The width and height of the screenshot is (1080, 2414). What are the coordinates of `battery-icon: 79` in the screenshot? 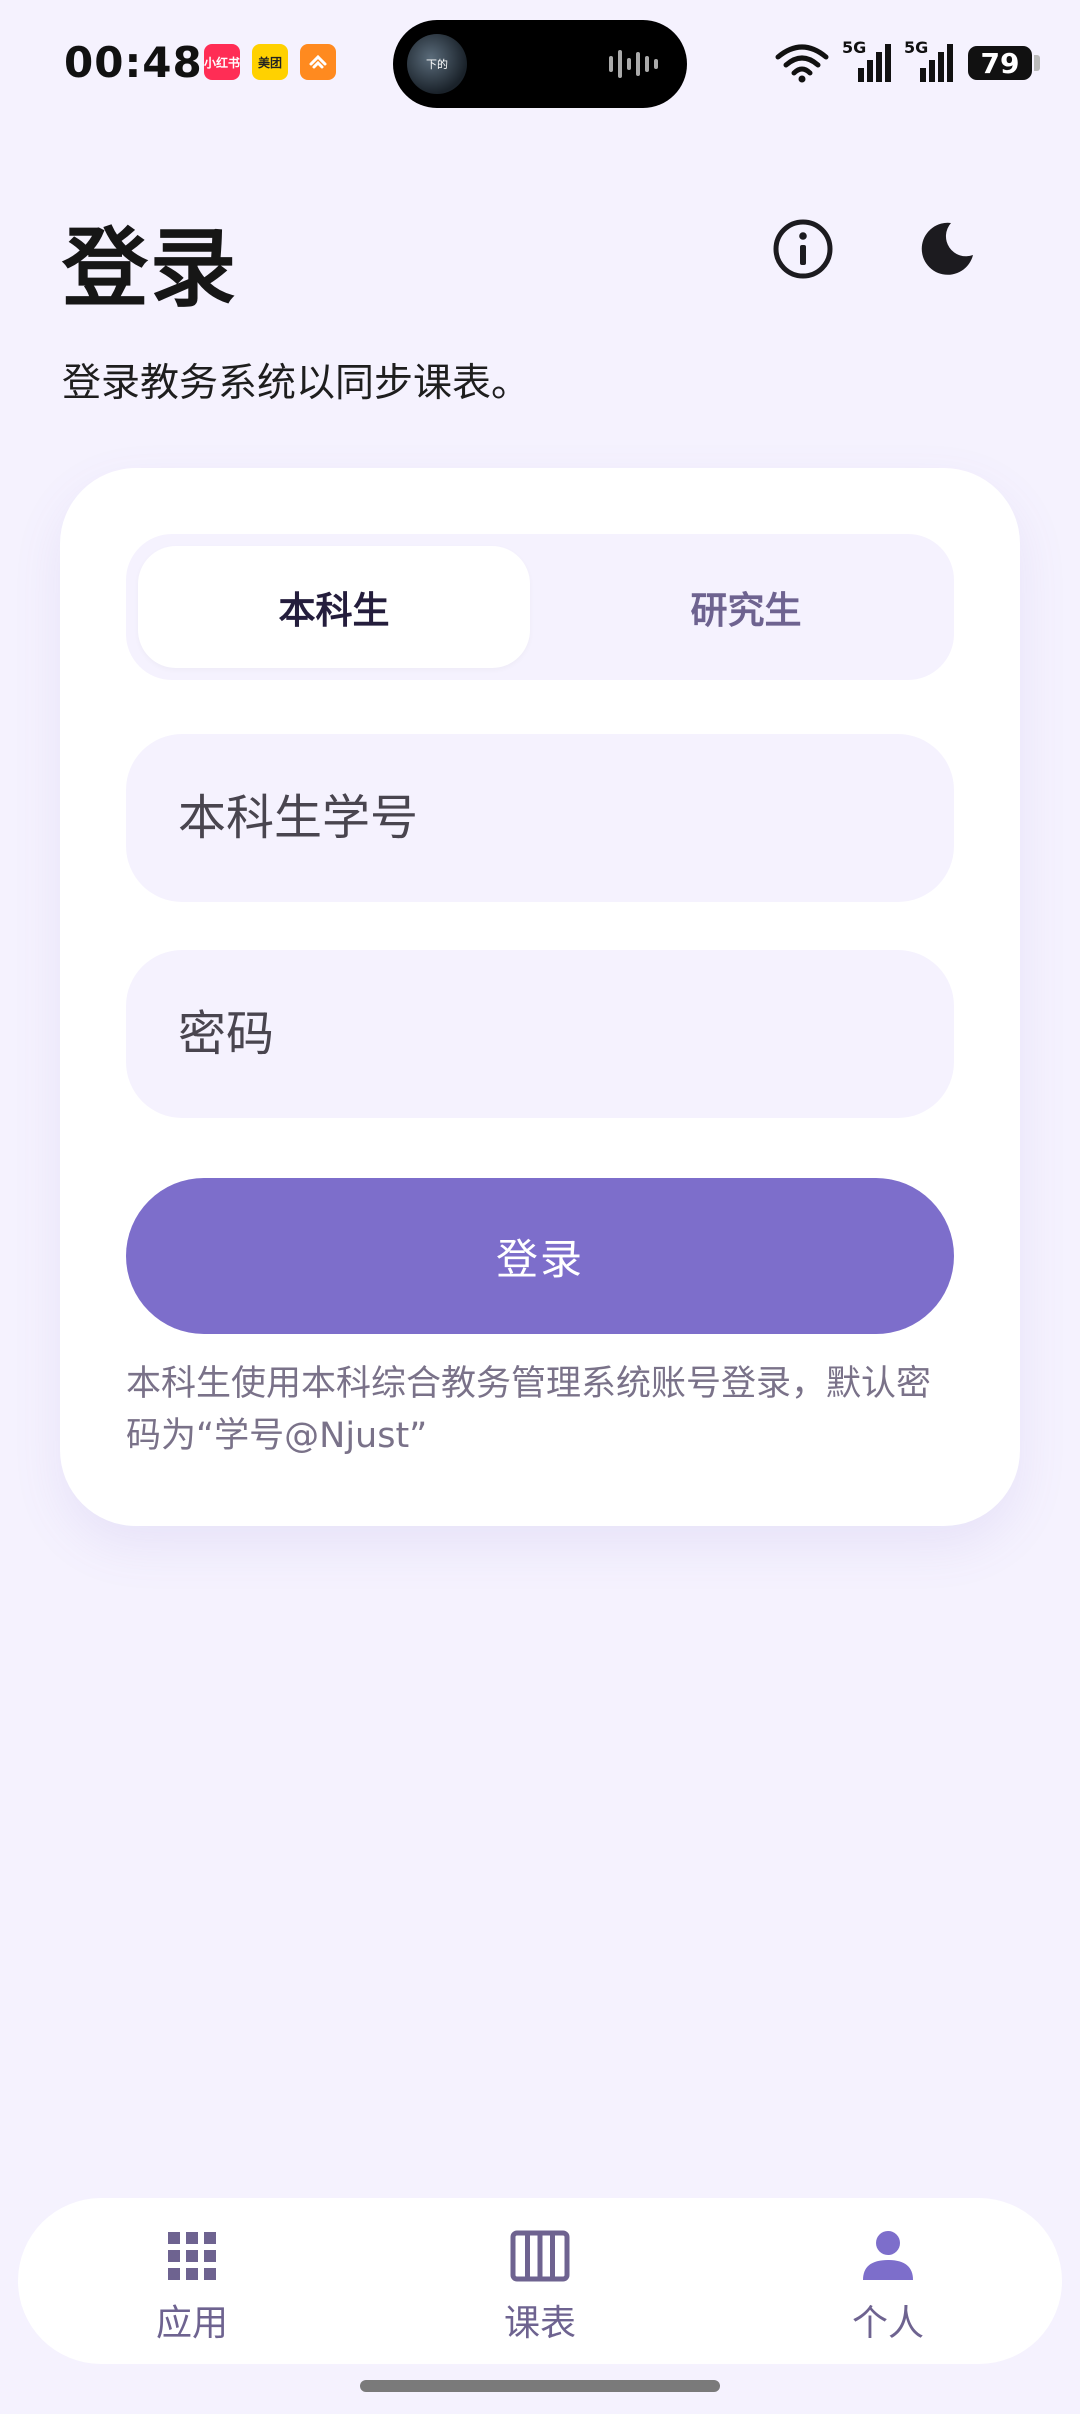 It's located at (1004, 63).